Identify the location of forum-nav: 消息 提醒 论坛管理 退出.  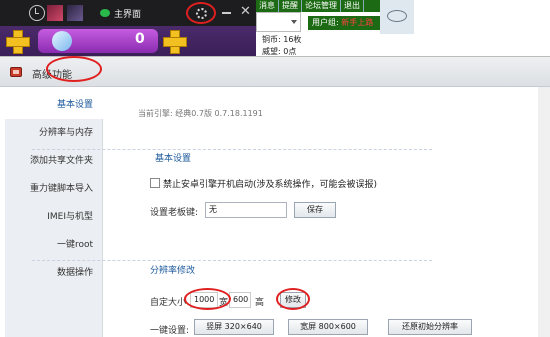
(318, 6).